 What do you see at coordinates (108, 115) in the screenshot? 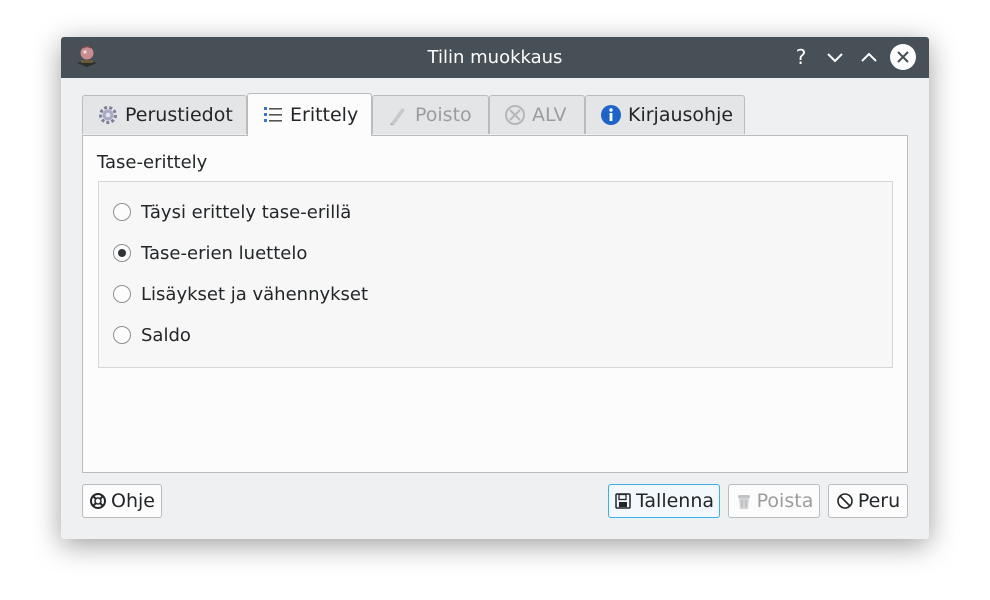
I see `gear-icon` at bounding box center [108, 115].